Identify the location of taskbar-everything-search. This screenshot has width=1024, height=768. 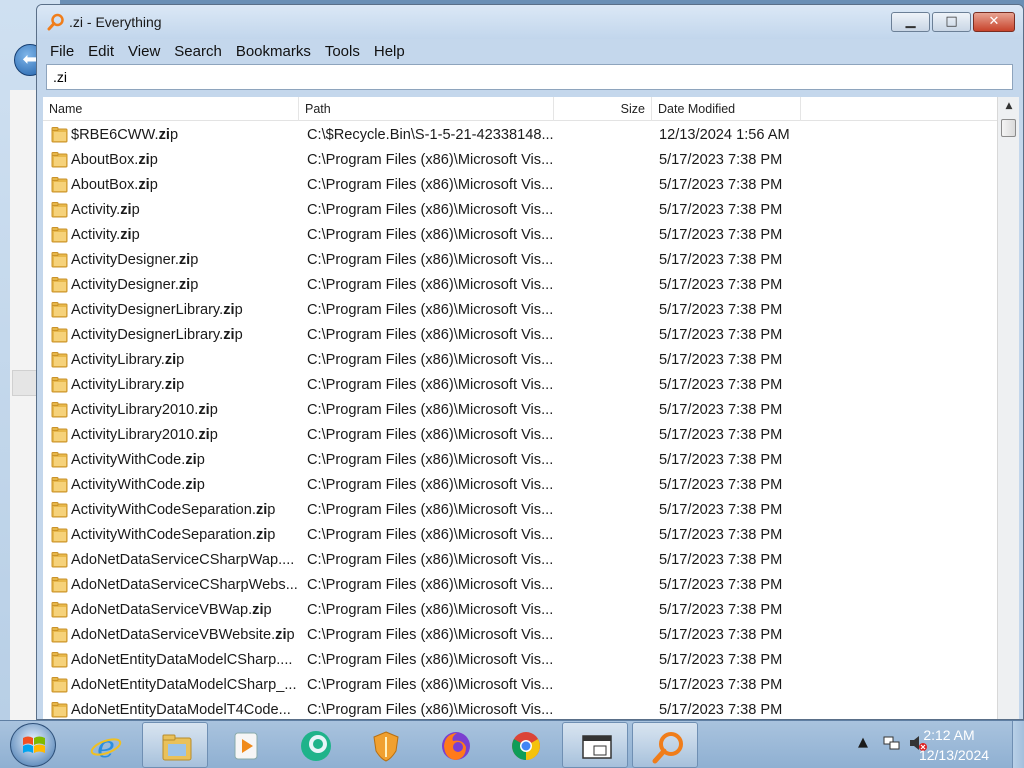
(665, 745).